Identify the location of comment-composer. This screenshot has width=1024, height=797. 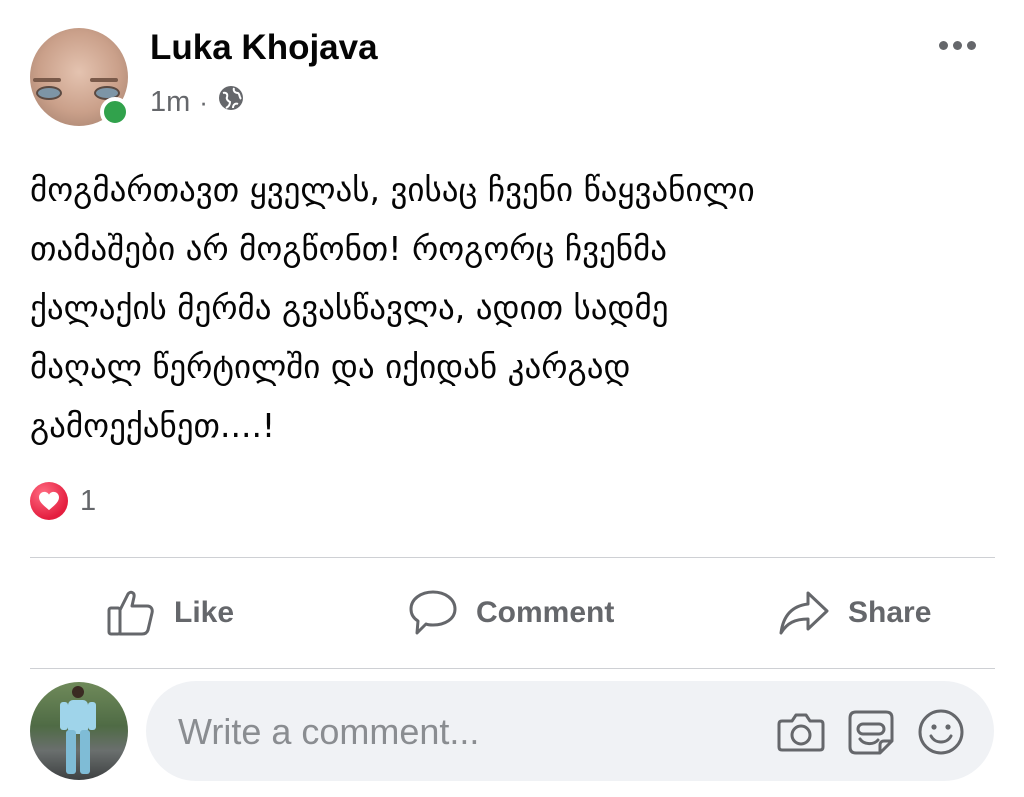
(570, 732).